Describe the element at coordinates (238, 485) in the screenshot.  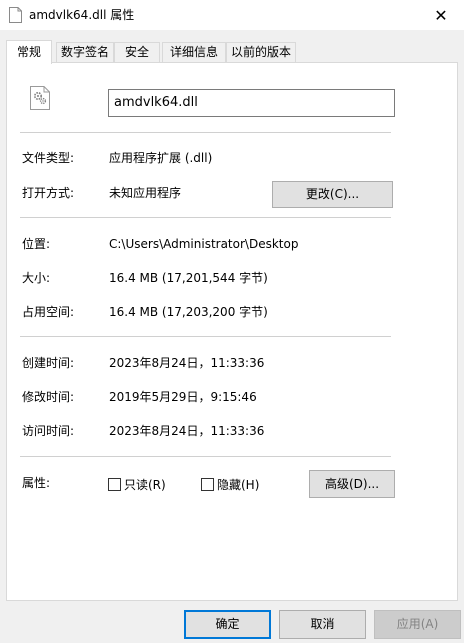
I see `hidden-label: 隐藏(H)` at that location.